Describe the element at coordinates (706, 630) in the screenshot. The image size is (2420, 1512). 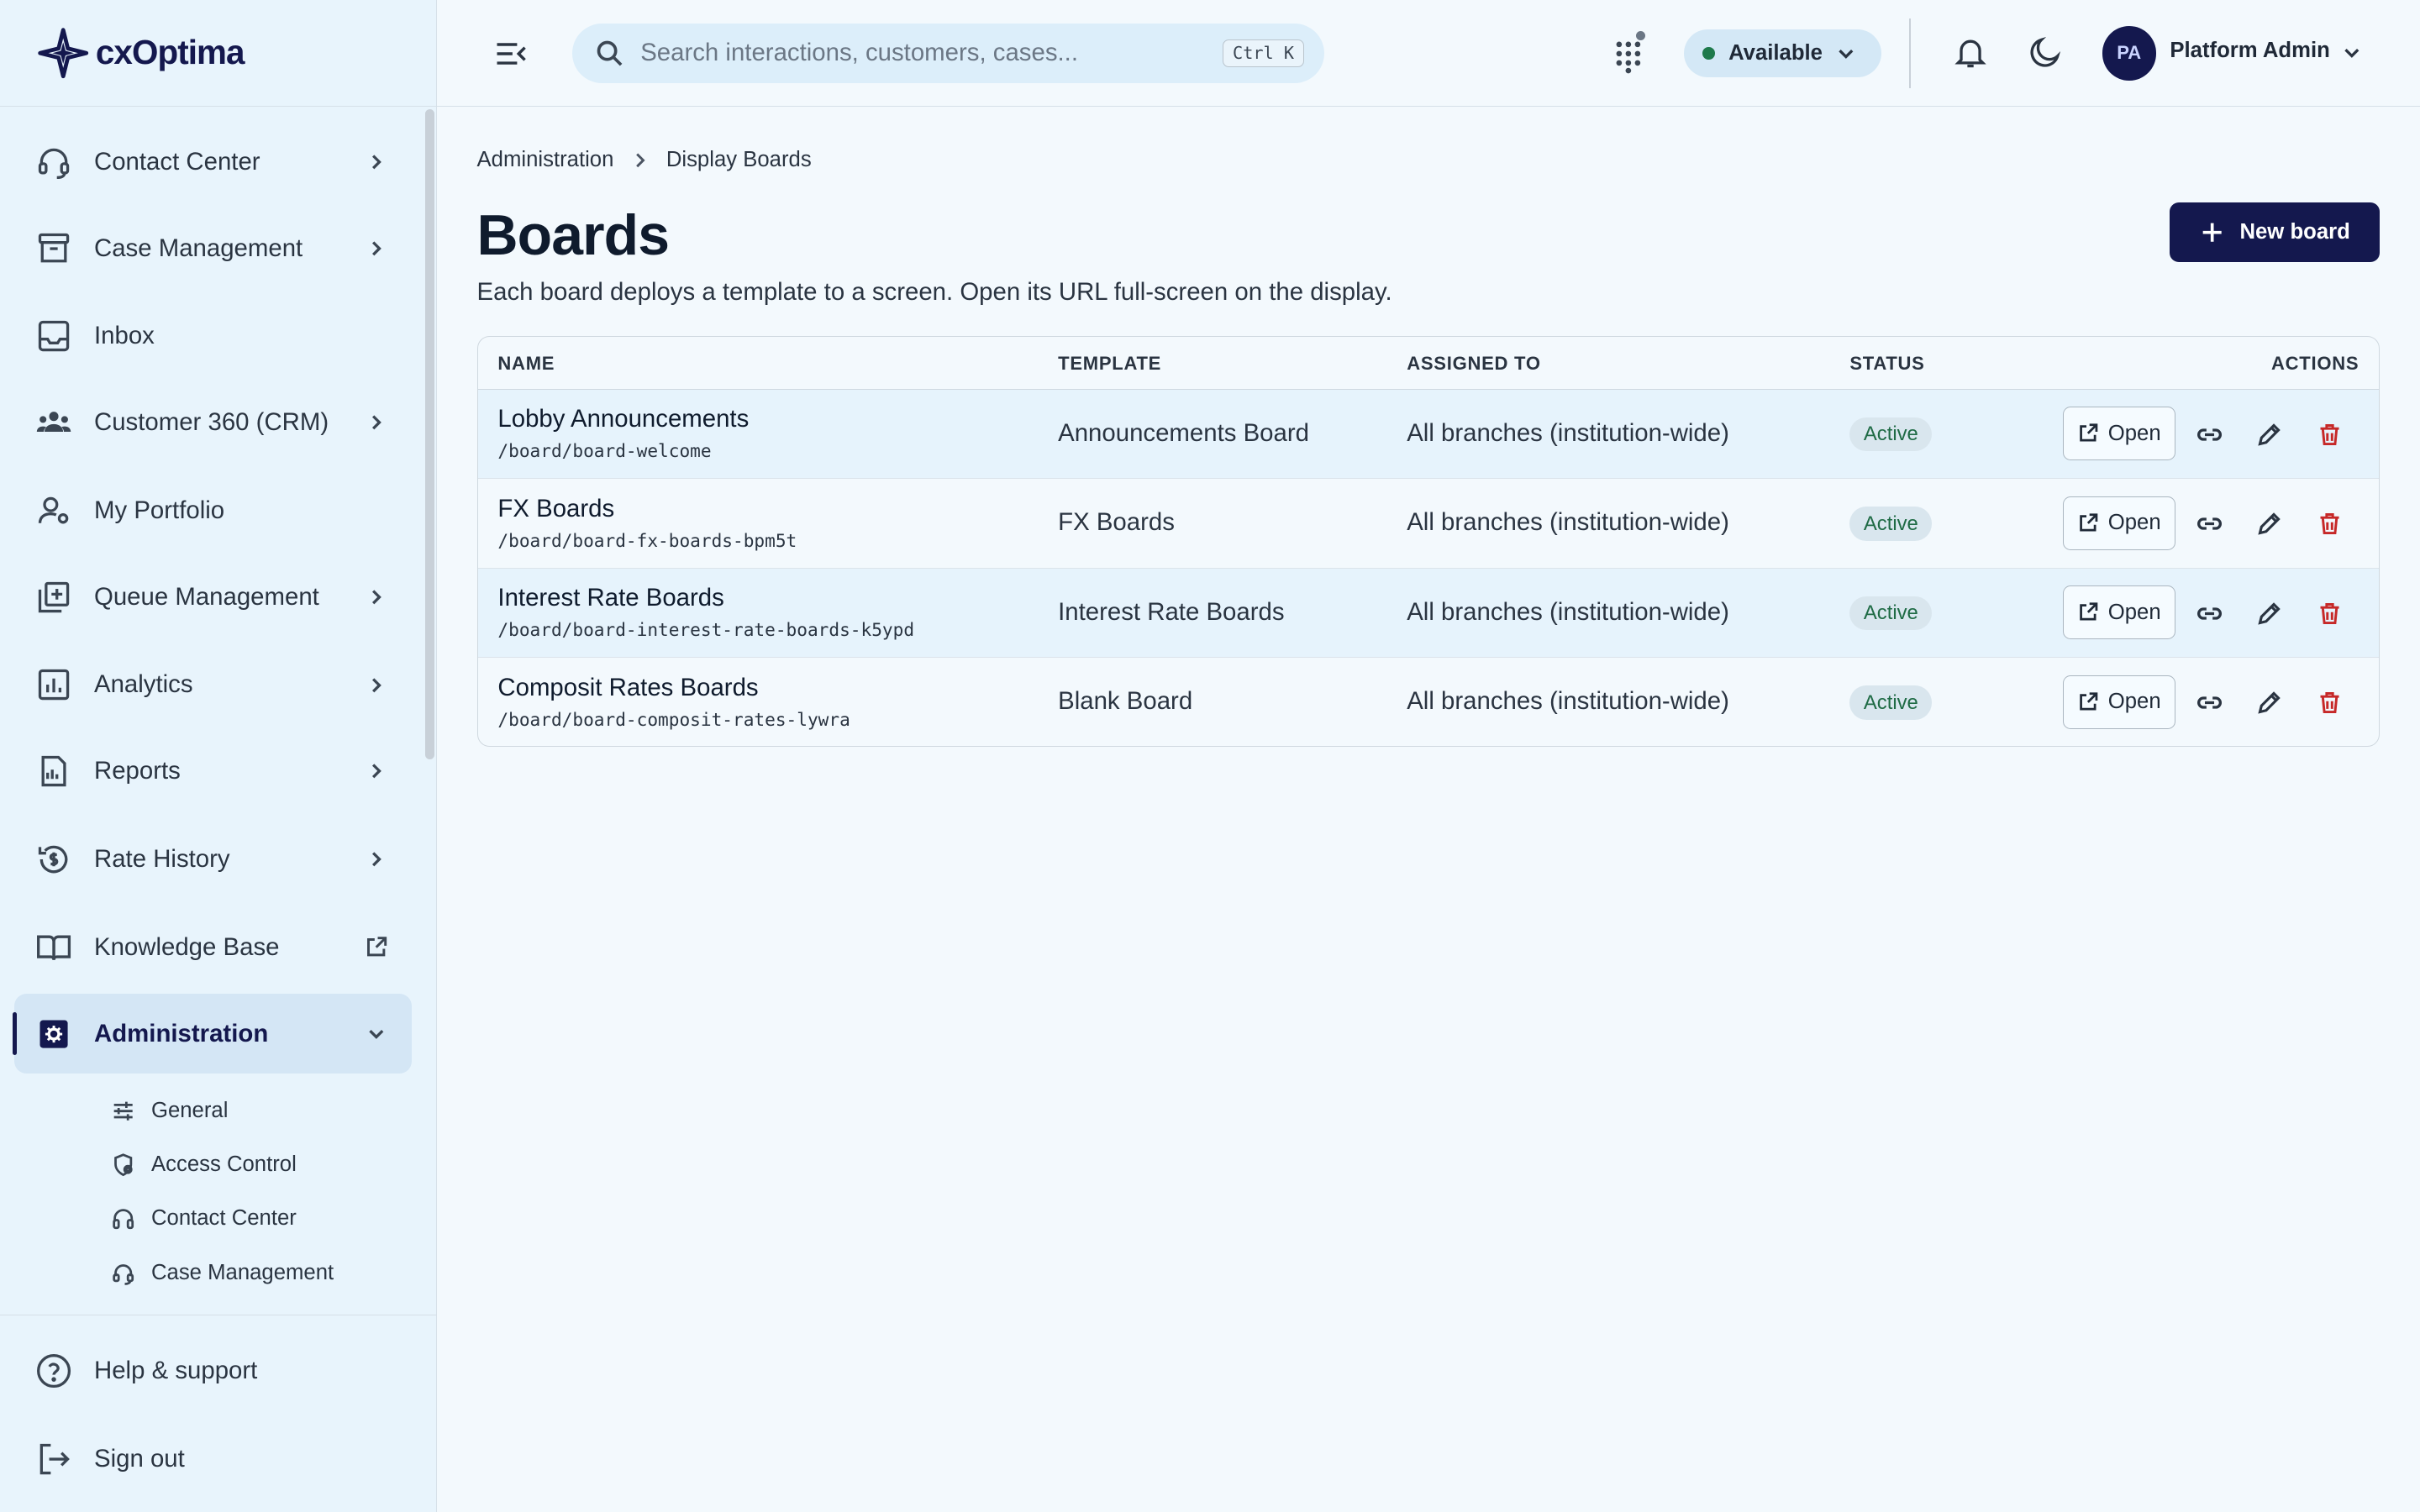
I see `board-path: /board/board-interest-rate-boards-k5ypd` at that location.